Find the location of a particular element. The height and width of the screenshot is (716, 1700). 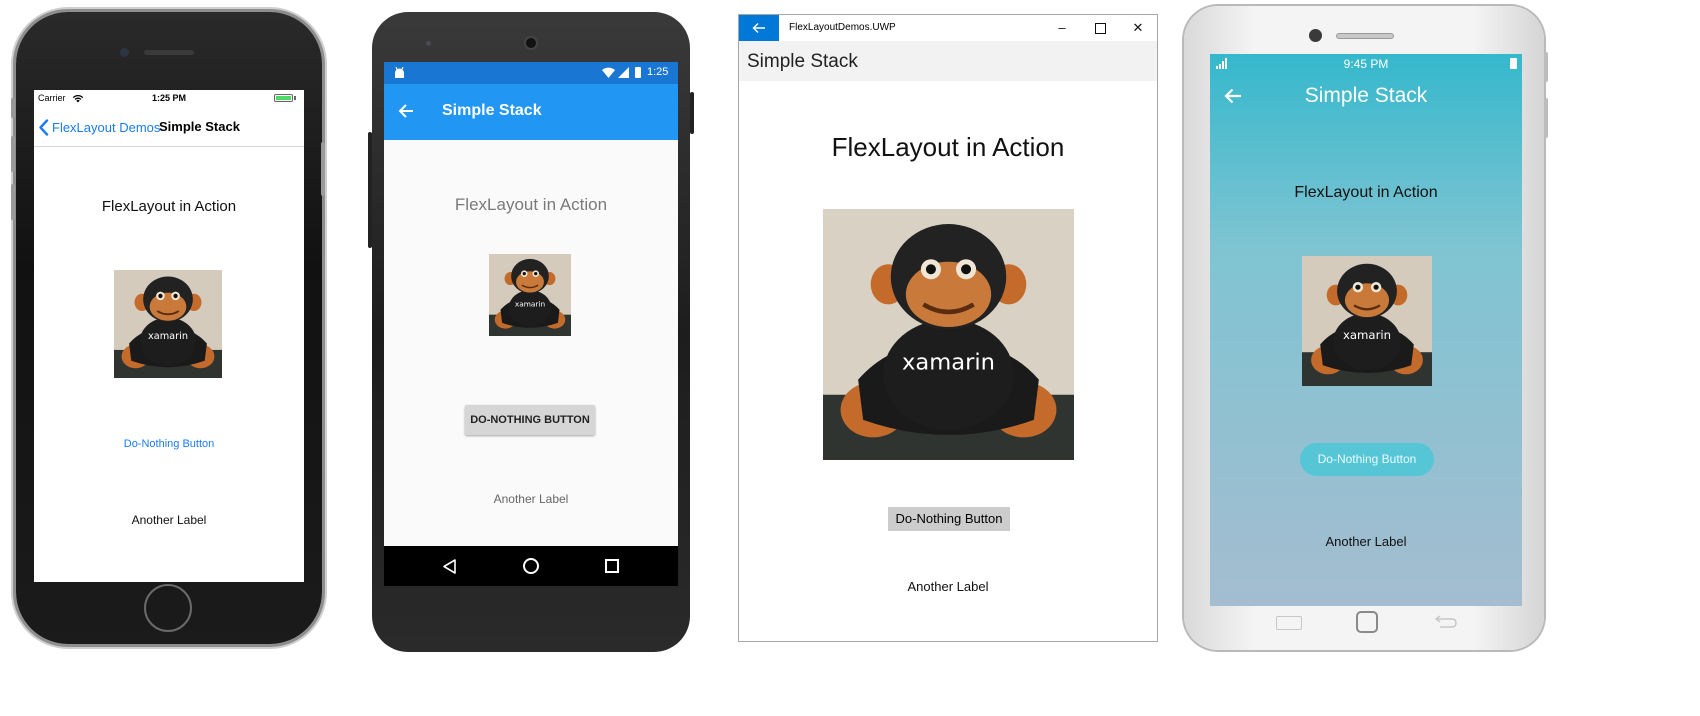

back-key-icon is located at coordinates (1445, 623).